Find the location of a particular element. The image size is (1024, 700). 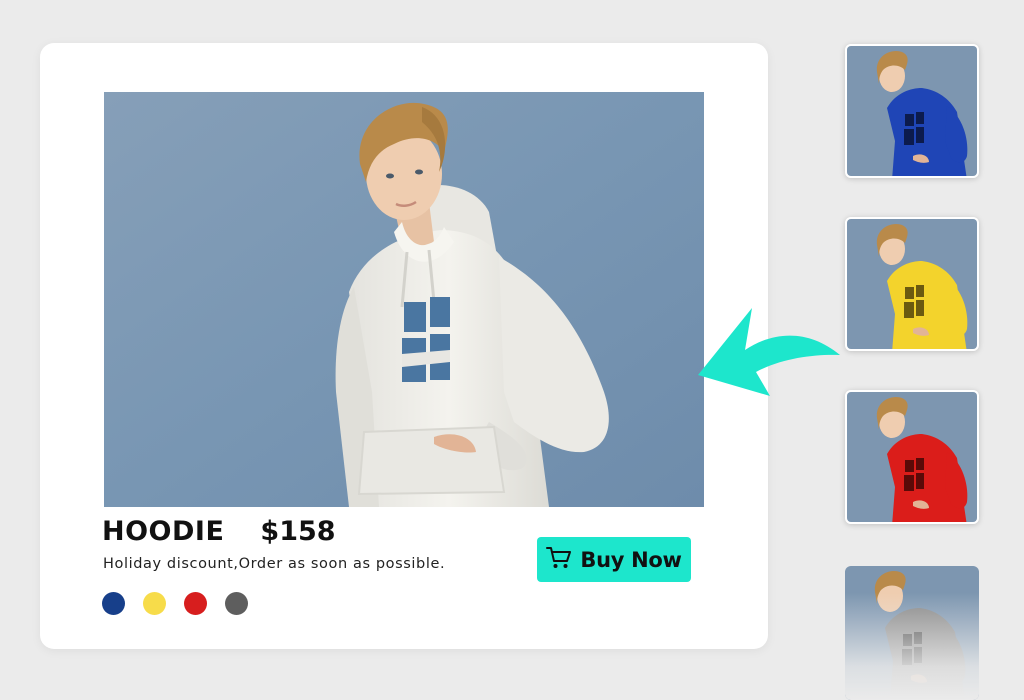

swatch-gray is located at coordinates (236, 603).